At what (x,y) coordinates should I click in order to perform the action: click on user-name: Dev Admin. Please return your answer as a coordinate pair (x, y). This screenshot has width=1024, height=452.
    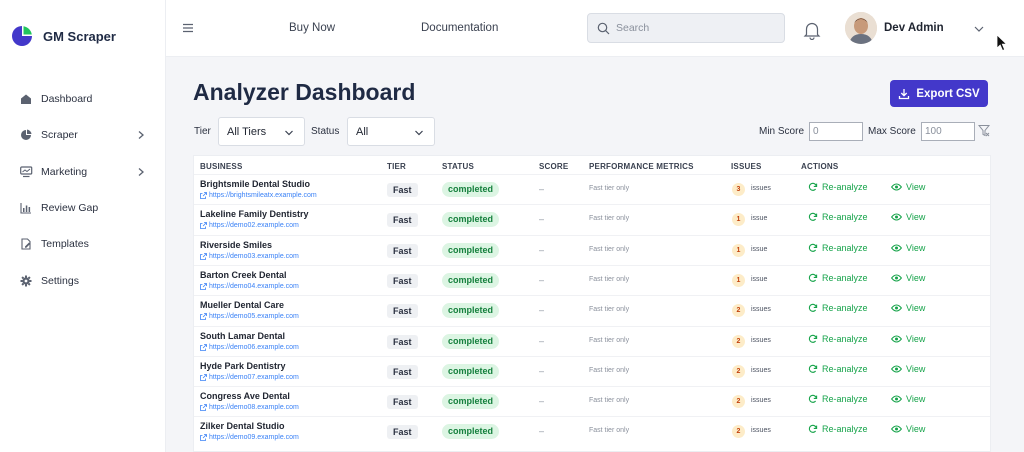
    Looking at the image, I should click on (914, 28).